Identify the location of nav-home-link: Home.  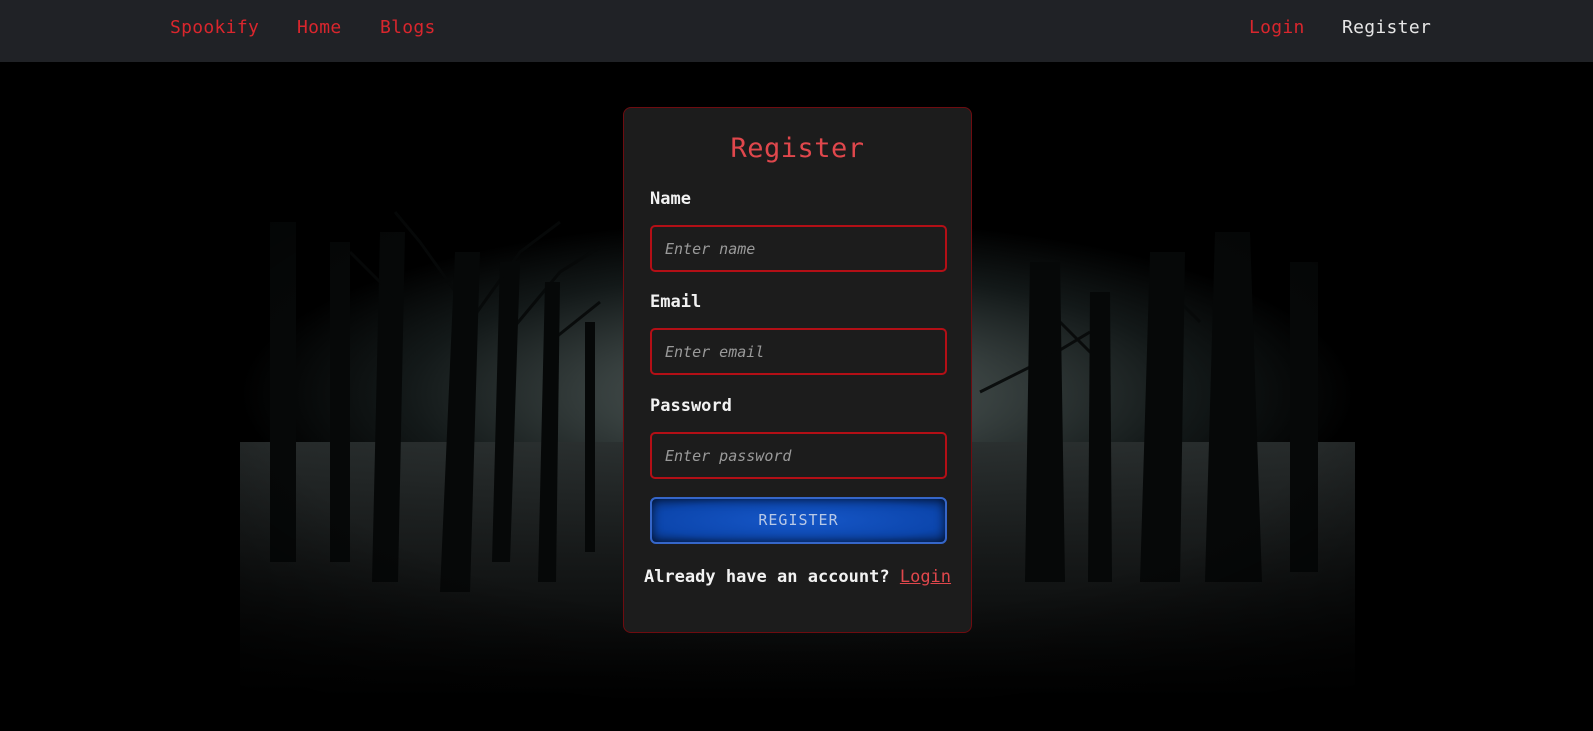
(319, 28).